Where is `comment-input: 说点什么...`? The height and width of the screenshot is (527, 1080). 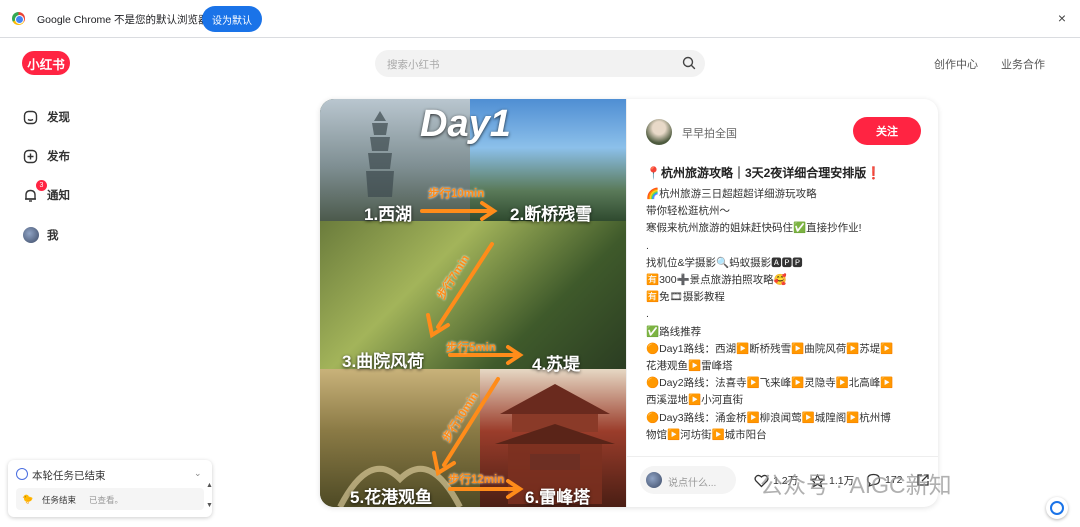
comment-input: 说点什么... is located at coordinates (688, 480).